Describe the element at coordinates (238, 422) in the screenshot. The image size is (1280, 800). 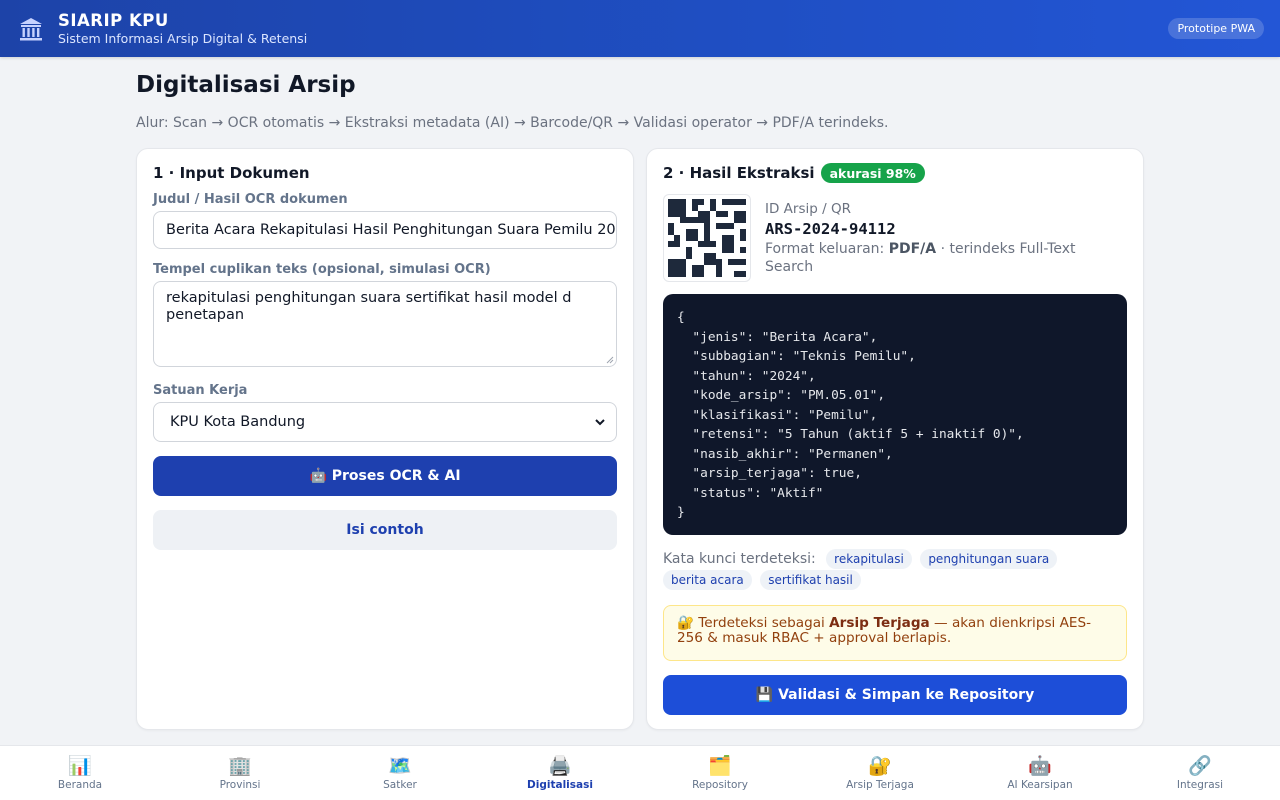
I see `work-unit-selected: KPU Kota Bandung` at that location.